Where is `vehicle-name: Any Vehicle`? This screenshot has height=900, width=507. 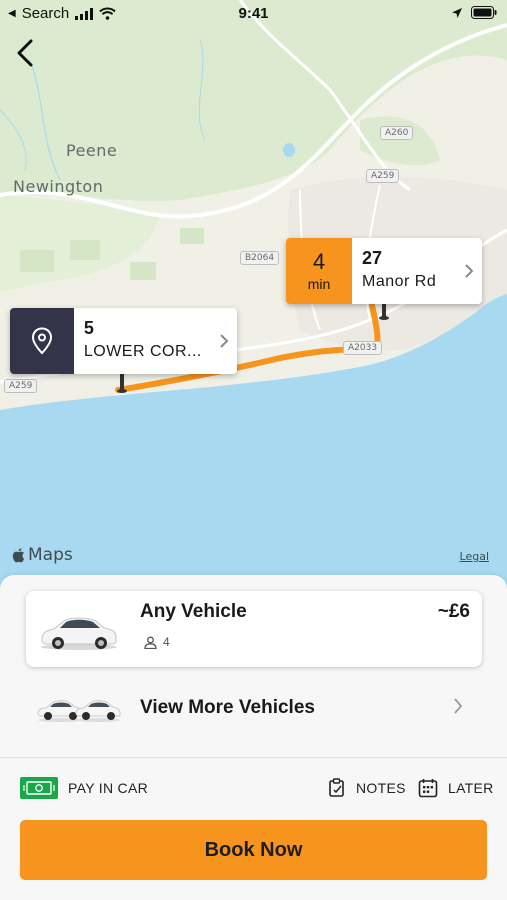 vehicle-name: Any Vehicle is located at coordinates (193, 611).